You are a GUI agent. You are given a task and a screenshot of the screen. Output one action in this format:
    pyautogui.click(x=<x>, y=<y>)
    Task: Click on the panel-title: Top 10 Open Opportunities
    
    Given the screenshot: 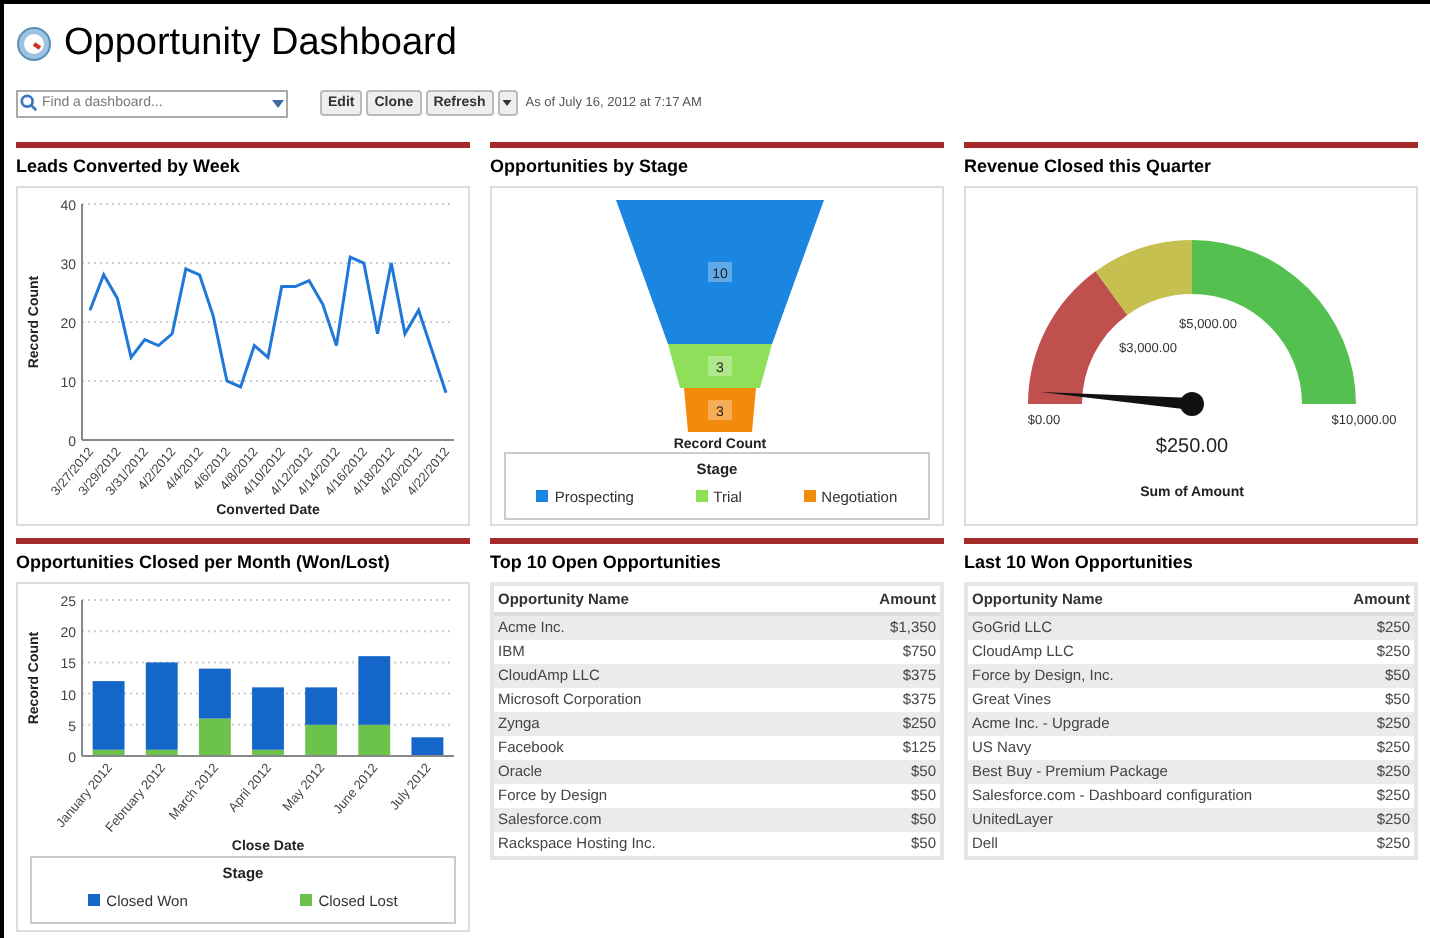 What is the action you would take?
    pyautogui.click(x=606, y=562)
    